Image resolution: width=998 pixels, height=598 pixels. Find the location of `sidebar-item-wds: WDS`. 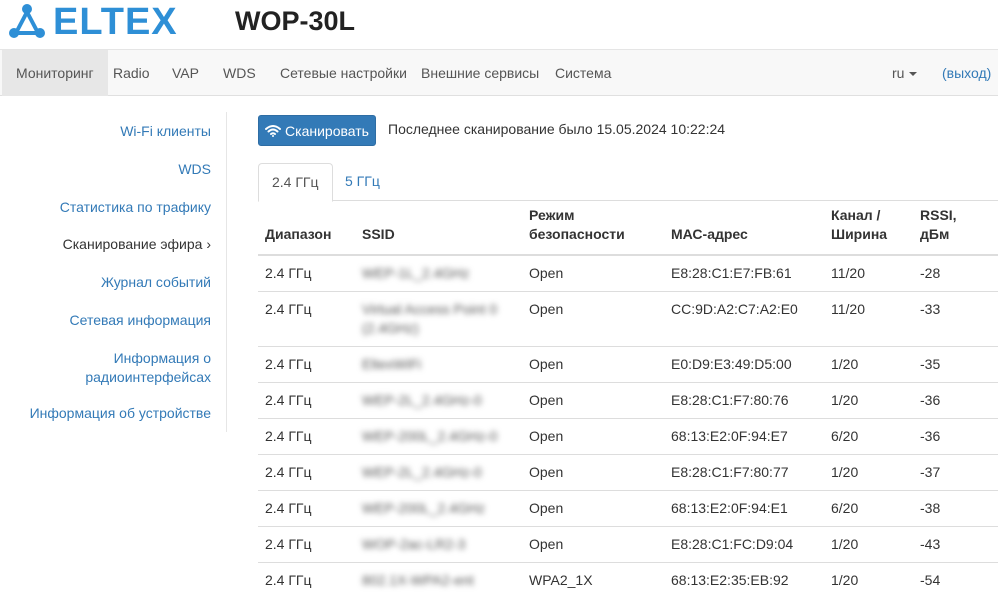

sidebar-item-wds: WDS is located at coordinates (194, 169).